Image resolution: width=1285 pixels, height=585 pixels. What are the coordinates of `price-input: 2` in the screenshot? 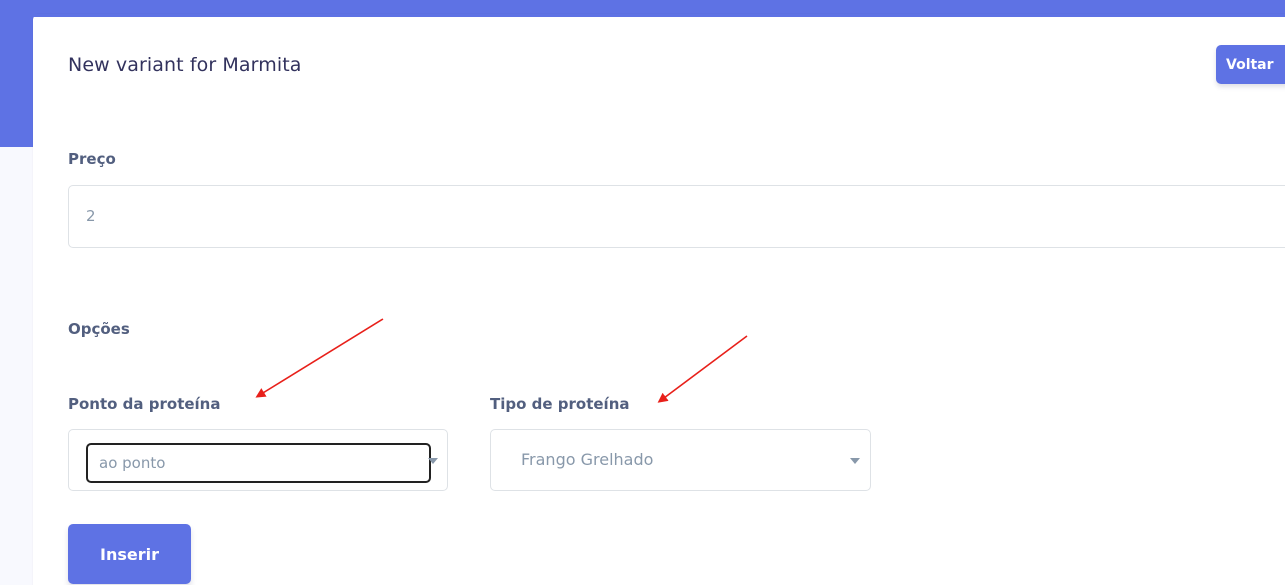 It's located at (676, 216).